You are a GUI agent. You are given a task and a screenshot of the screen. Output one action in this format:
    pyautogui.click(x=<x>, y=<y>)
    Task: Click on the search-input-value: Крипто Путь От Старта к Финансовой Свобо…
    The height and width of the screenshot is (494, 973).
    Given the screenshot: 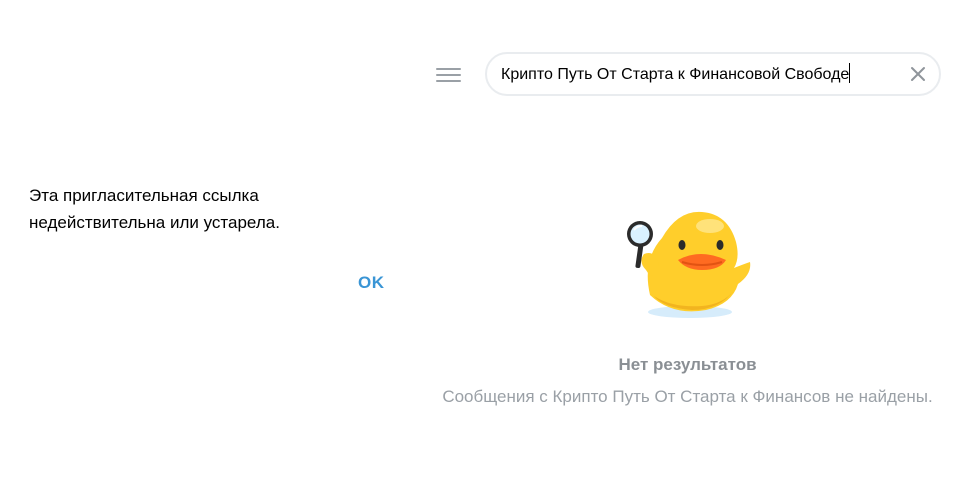 What is the action you would take?
    pyautogui.click(x=675, y=74)
    